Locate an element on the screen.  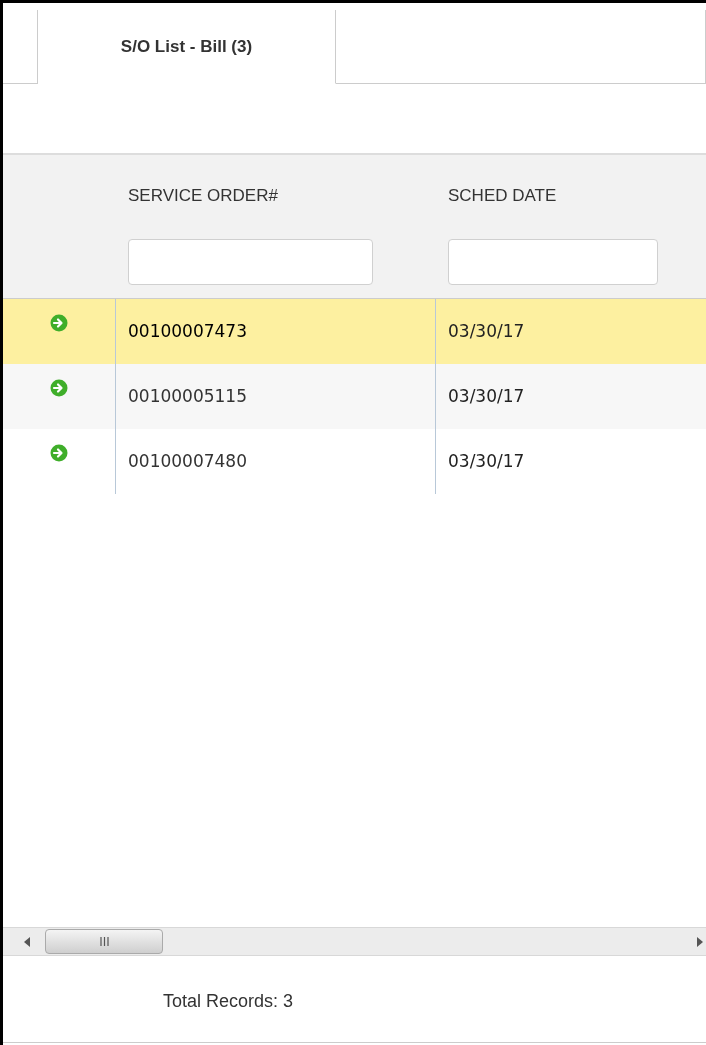
table-row: 00100007473 03/30/17 is located at coordinates (354, 331).